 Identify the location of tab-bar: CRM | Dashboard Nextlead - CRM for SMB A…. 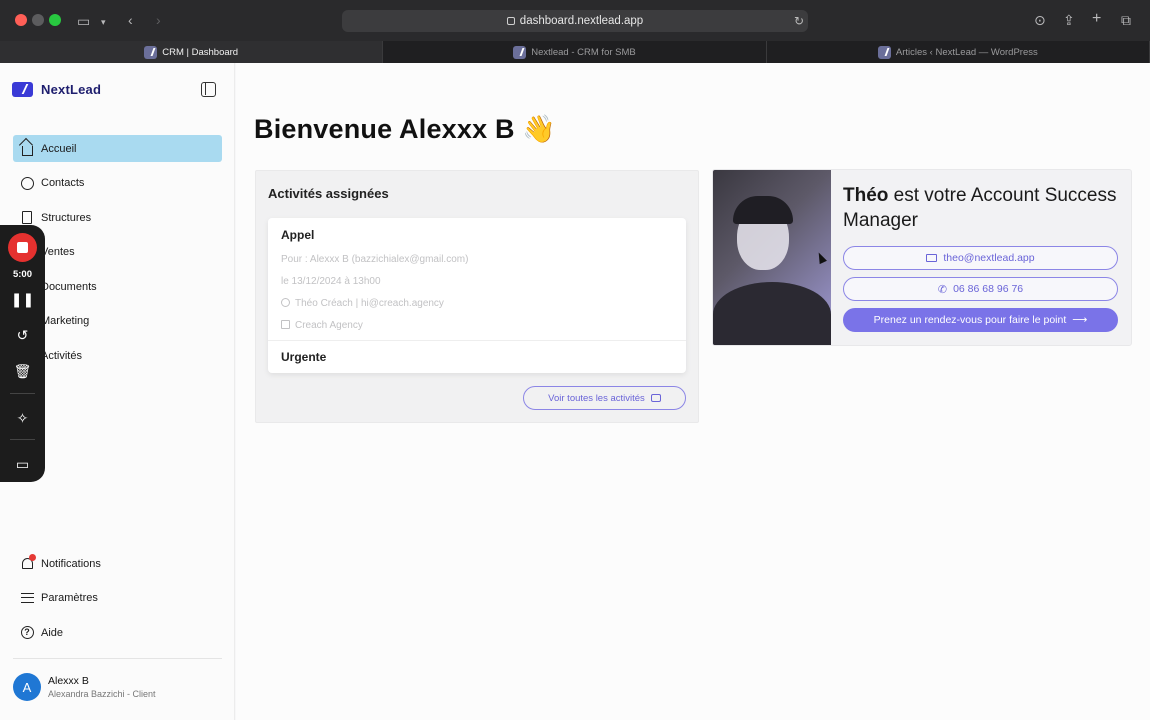
(575, 52).